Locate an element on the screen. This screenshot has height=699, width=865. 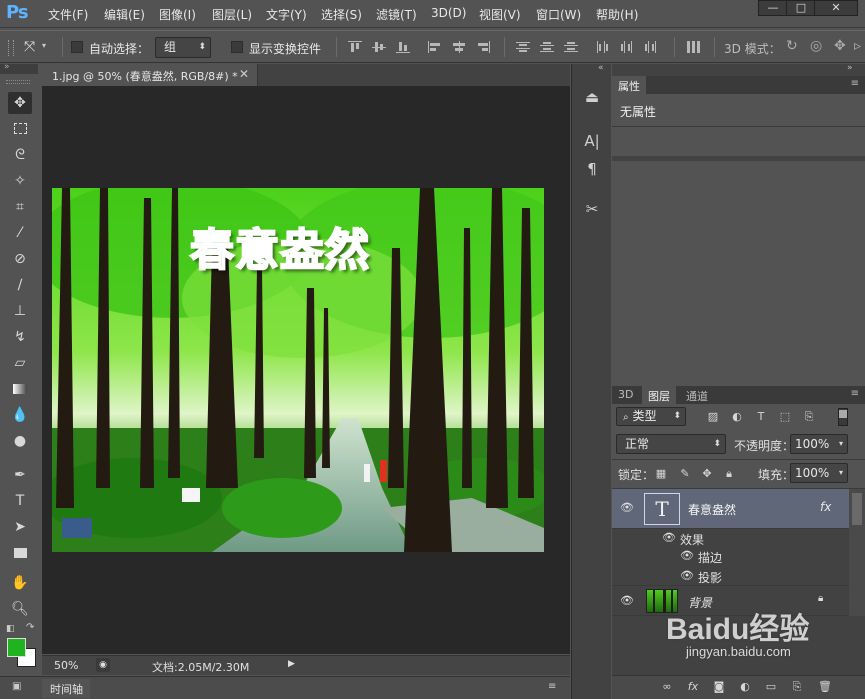
lock-position-icon: ✥ is located at coordinates (707, 474).